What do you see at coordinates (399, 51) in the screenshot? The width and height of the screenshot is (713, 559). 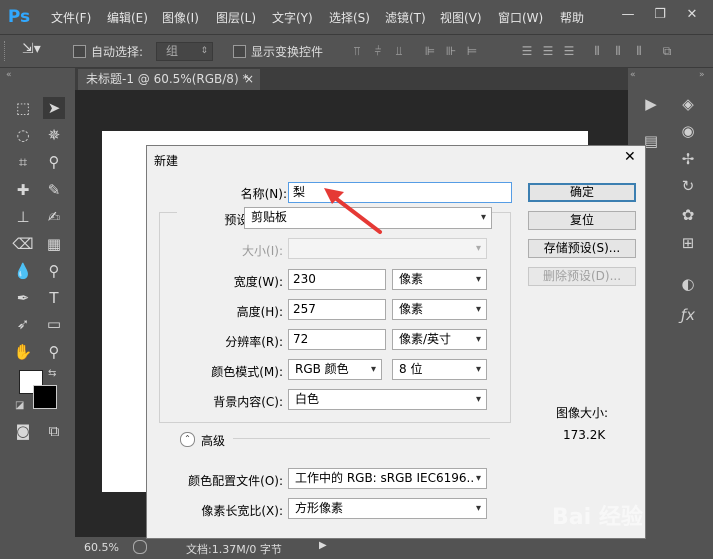 I see `align-bottom-icon: ⫫` at bounding box center [399, 51].